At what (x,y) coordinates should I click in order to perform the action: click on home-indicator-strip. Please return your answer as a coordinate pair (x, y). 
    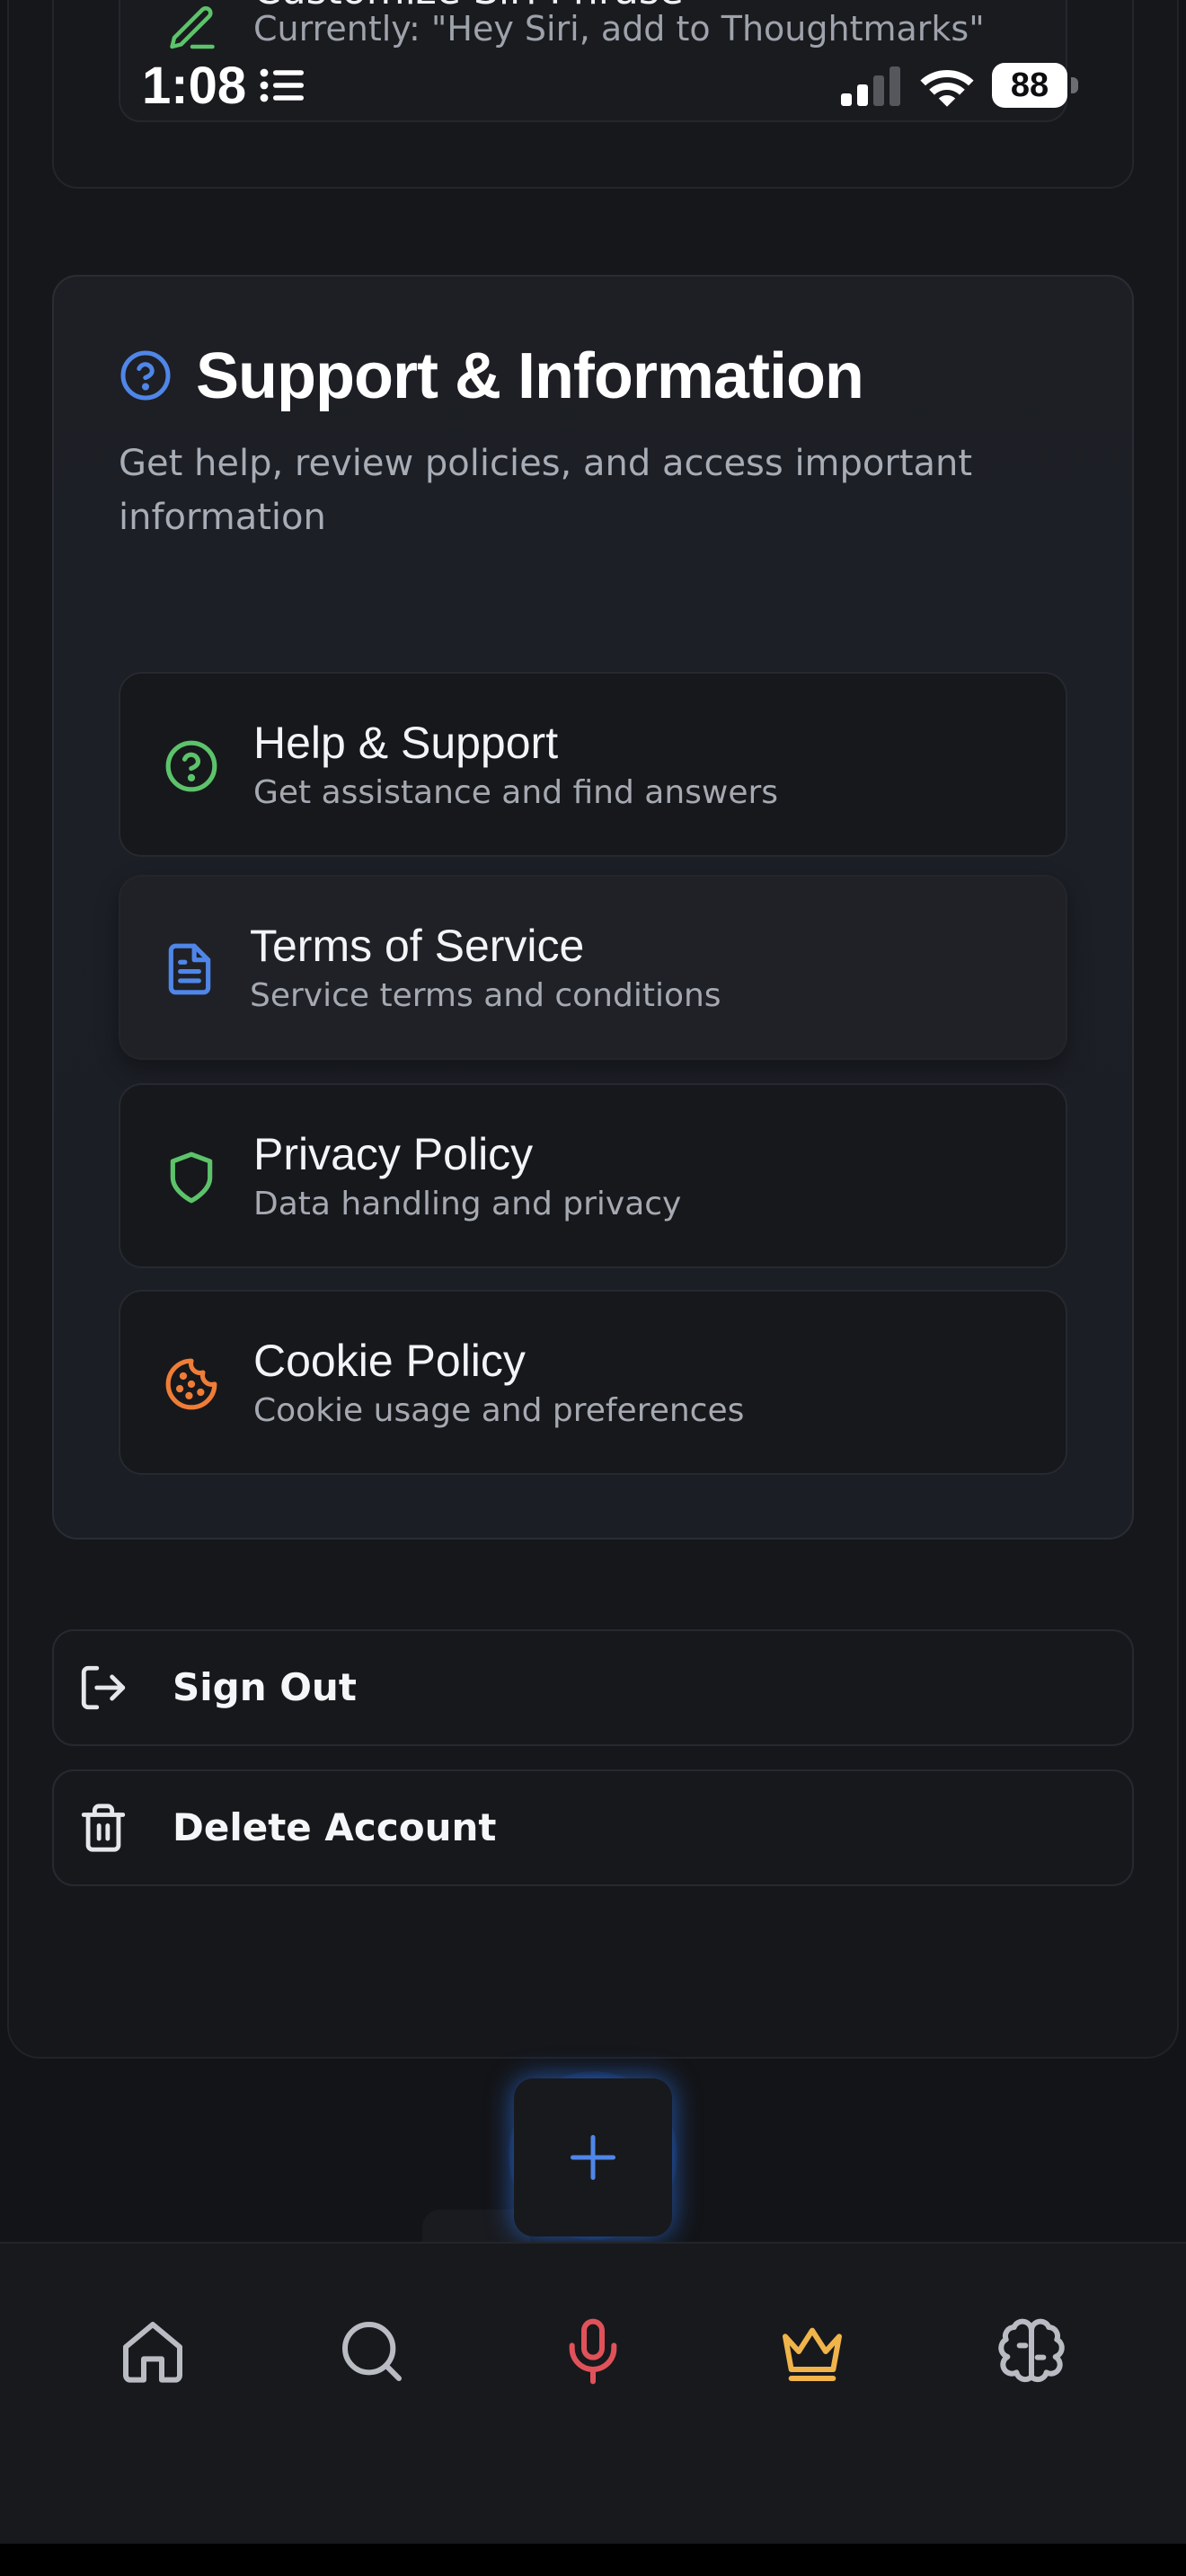
    Looking at the image, I should click on (593, 2560).